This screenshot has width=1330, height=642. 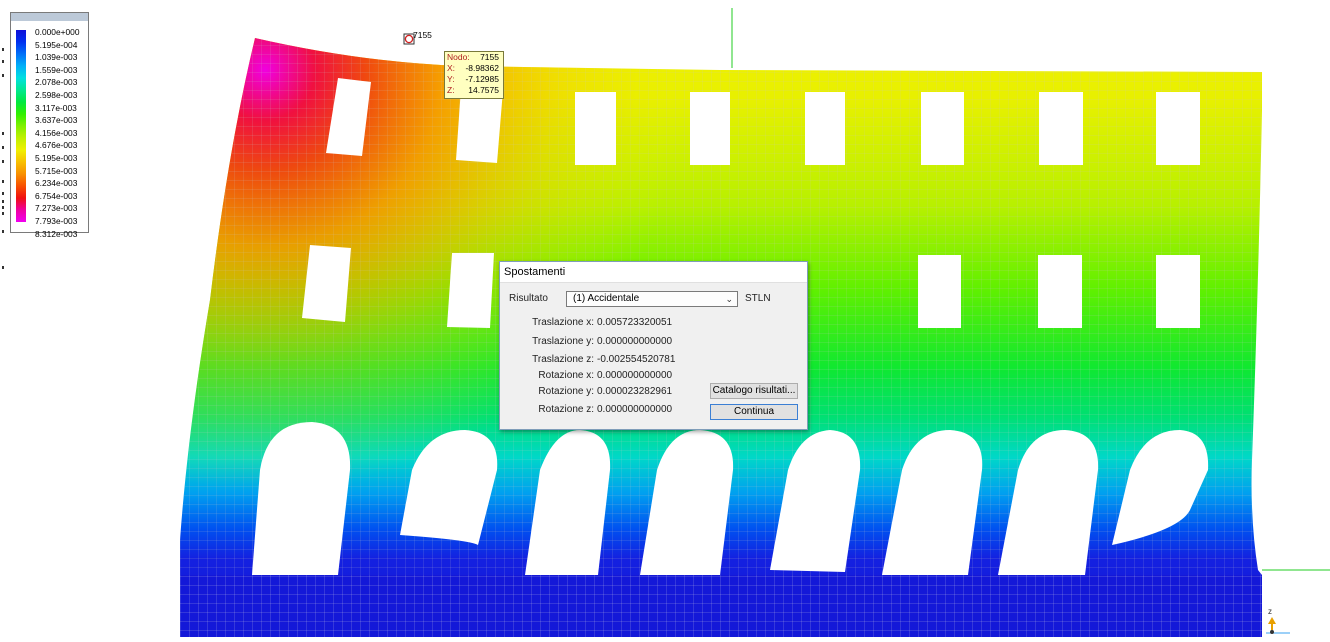 I want to click on rotazione-x-value: 0.000000000000, so click(x=635, y=375).